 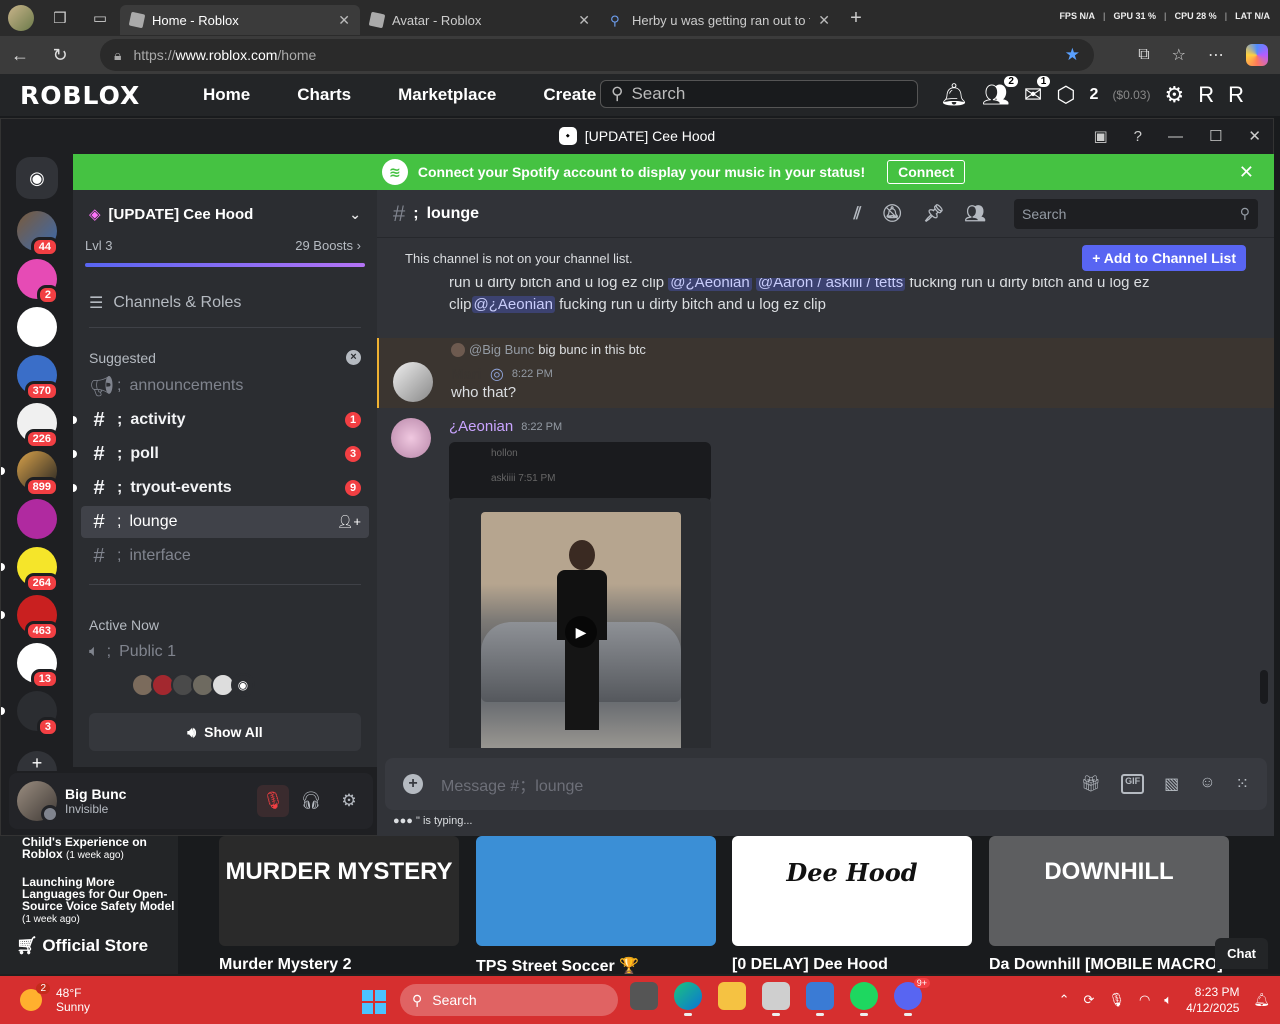 I want to click on more-menu-icon: ⋯, so click(x=1216, y=55).